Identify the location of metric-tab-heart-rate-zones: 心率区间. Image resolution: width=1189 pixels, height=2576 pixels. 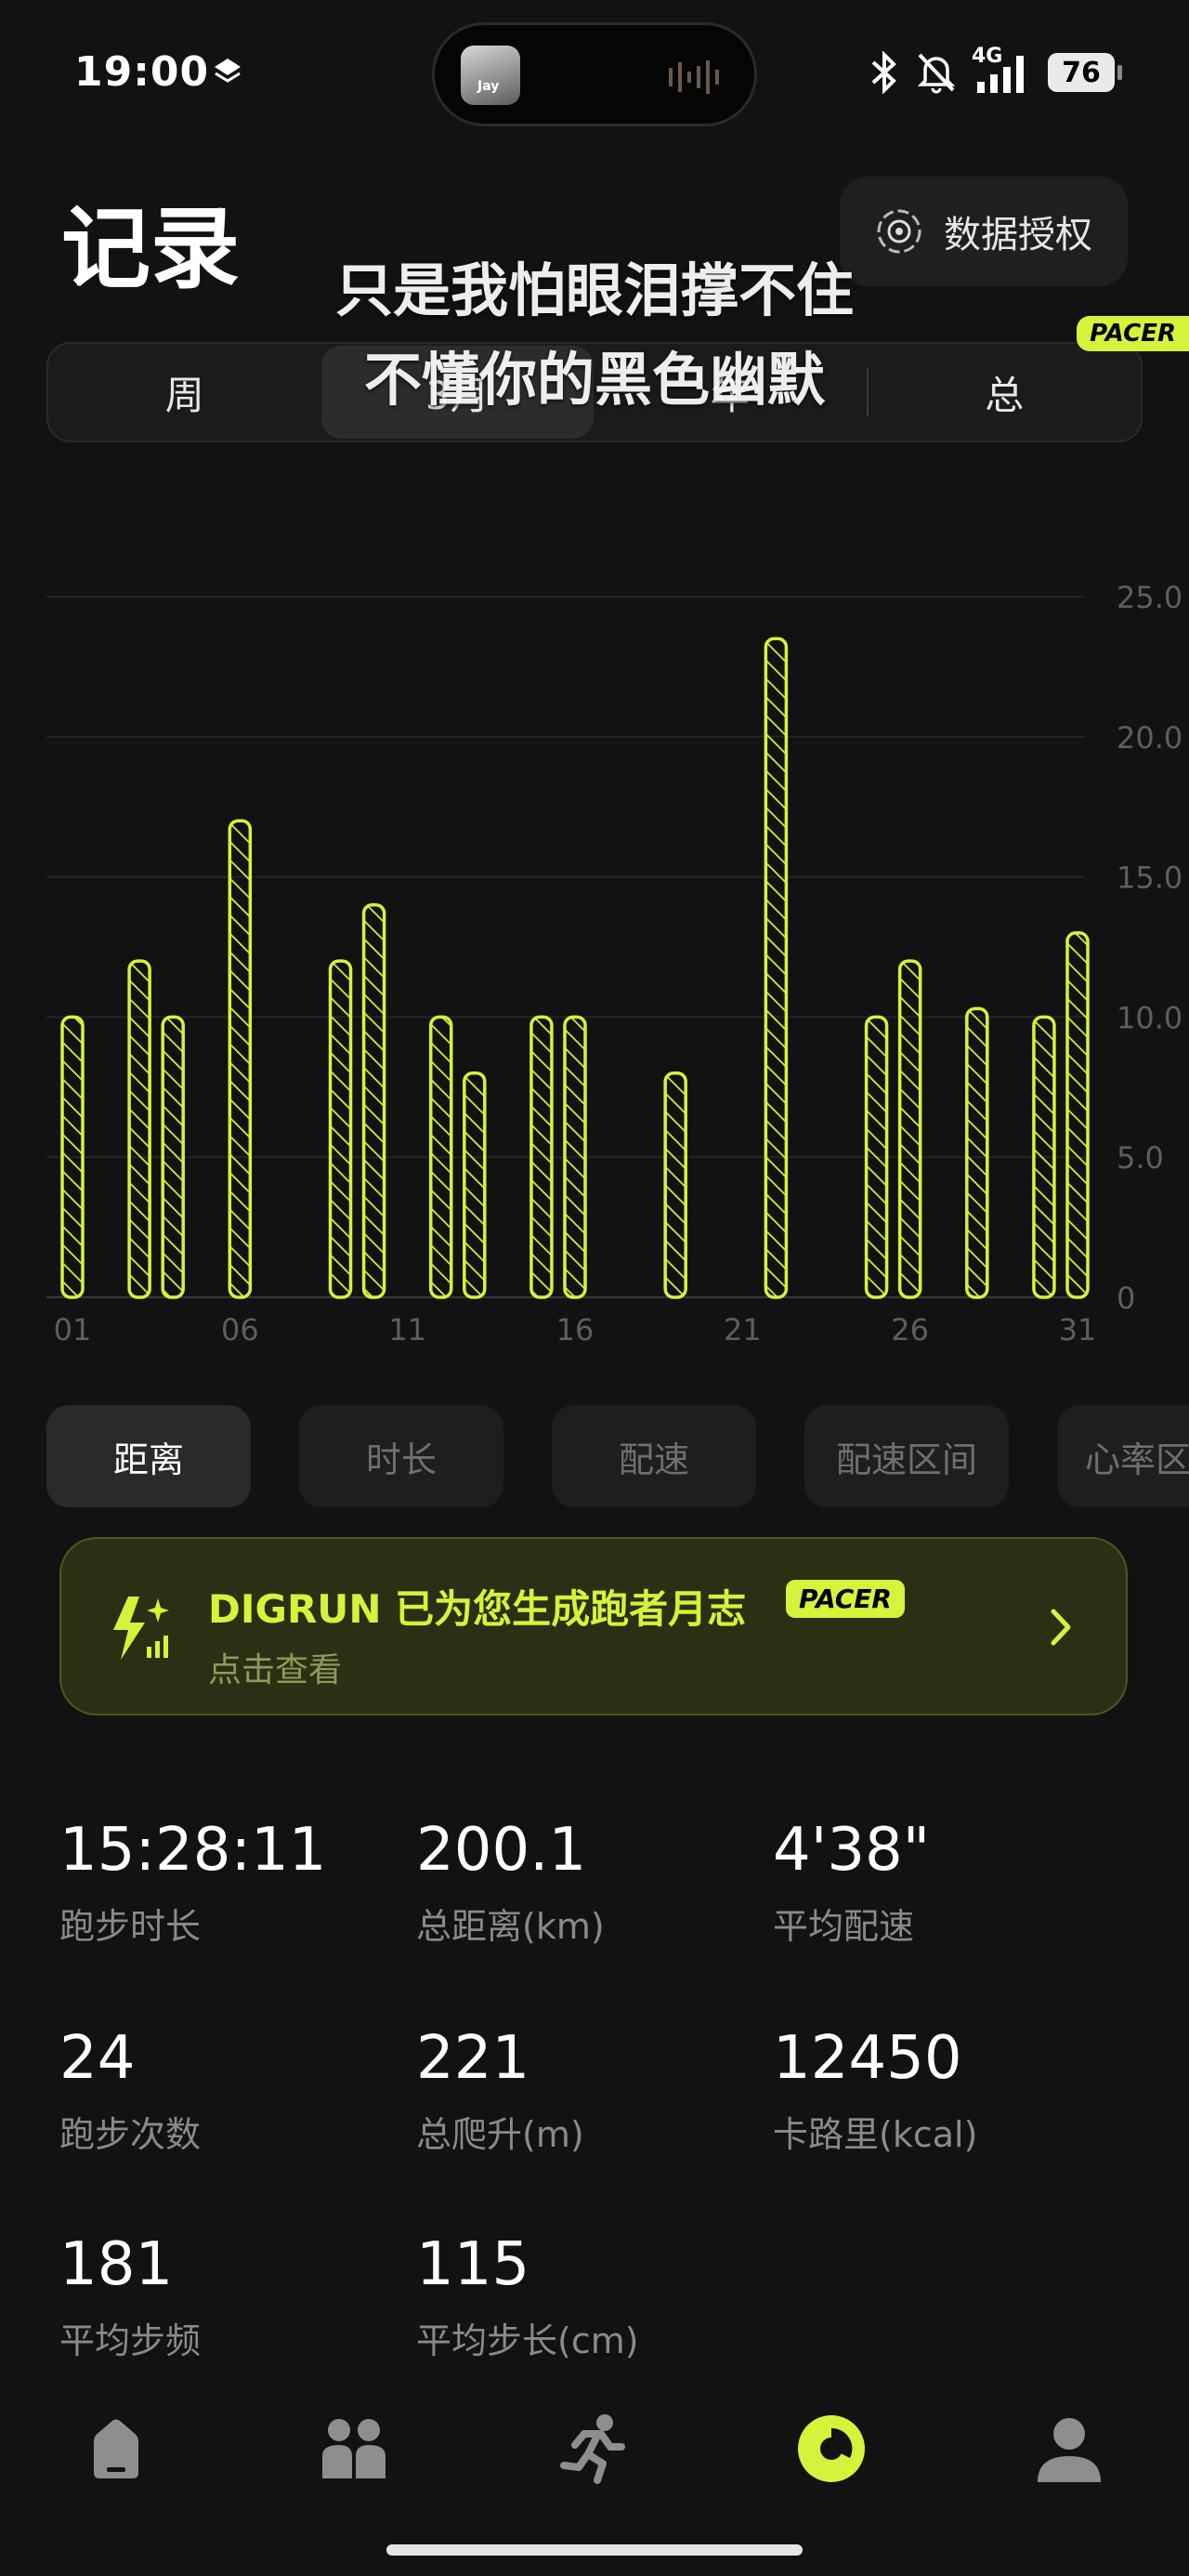
(1123, 1456).